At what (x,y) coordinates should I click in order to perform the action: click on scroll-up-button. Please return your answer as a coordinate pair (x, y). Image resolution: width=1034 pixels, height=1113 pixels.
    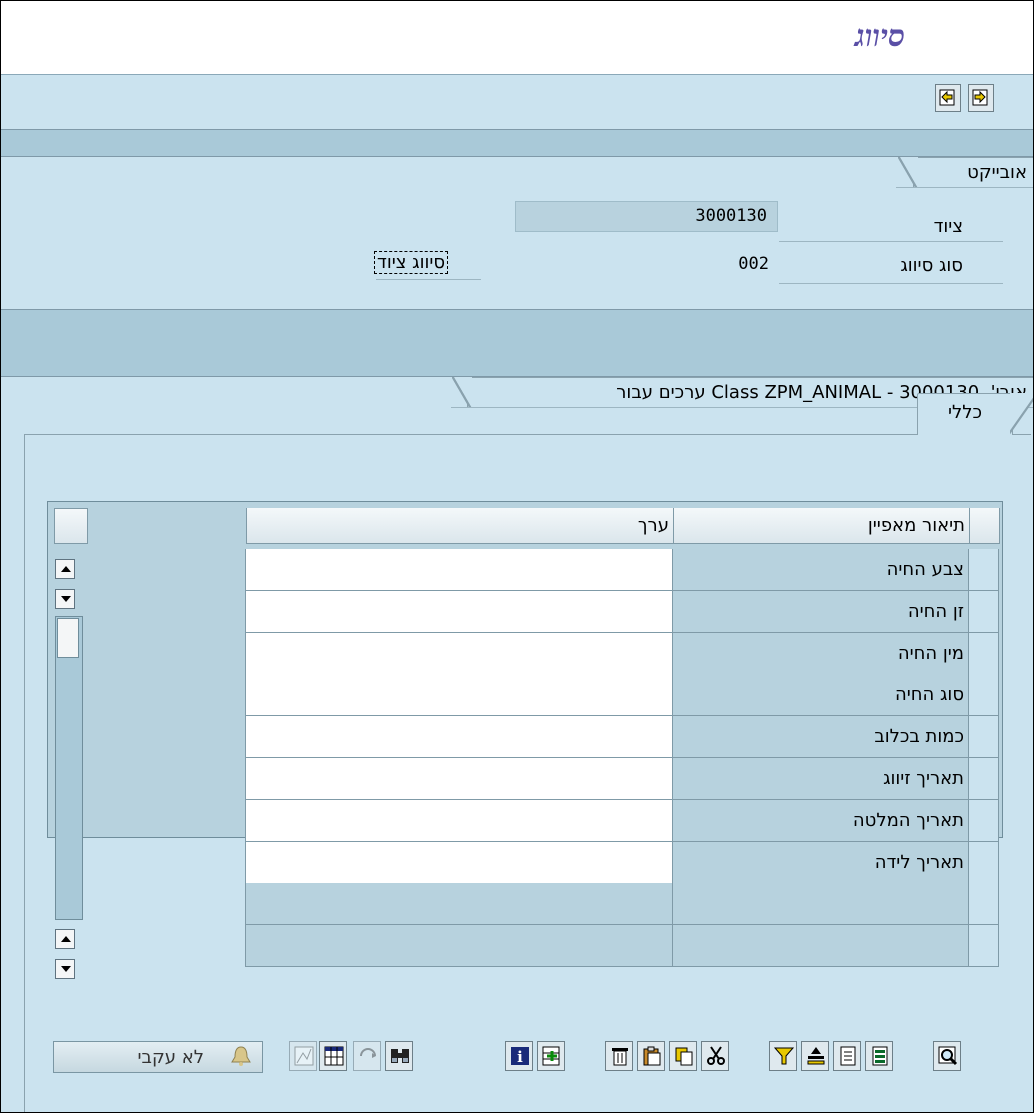
    Looking at the image, I should click on (65, 569).